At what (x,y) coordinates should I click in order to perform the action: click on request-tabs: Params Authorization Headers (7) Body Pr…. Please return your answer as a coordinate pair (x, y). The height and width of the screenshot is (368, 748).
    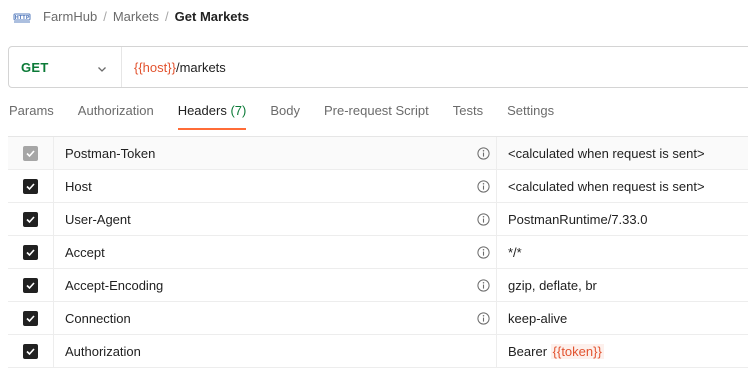
    Looking at the image, I should click on (374, 114).